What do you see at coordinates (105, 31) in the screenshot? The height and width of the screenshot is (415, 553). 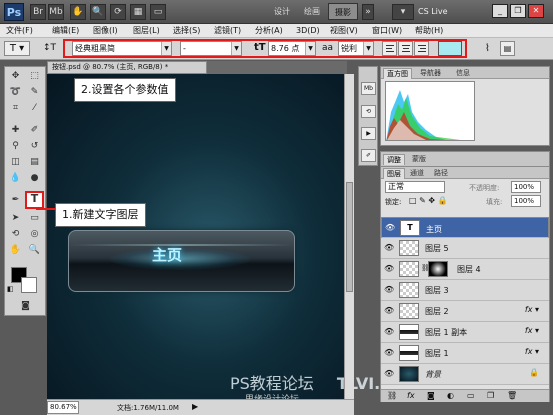 I see `menu-image: 图像(I)` at bounding box center [105, 31].